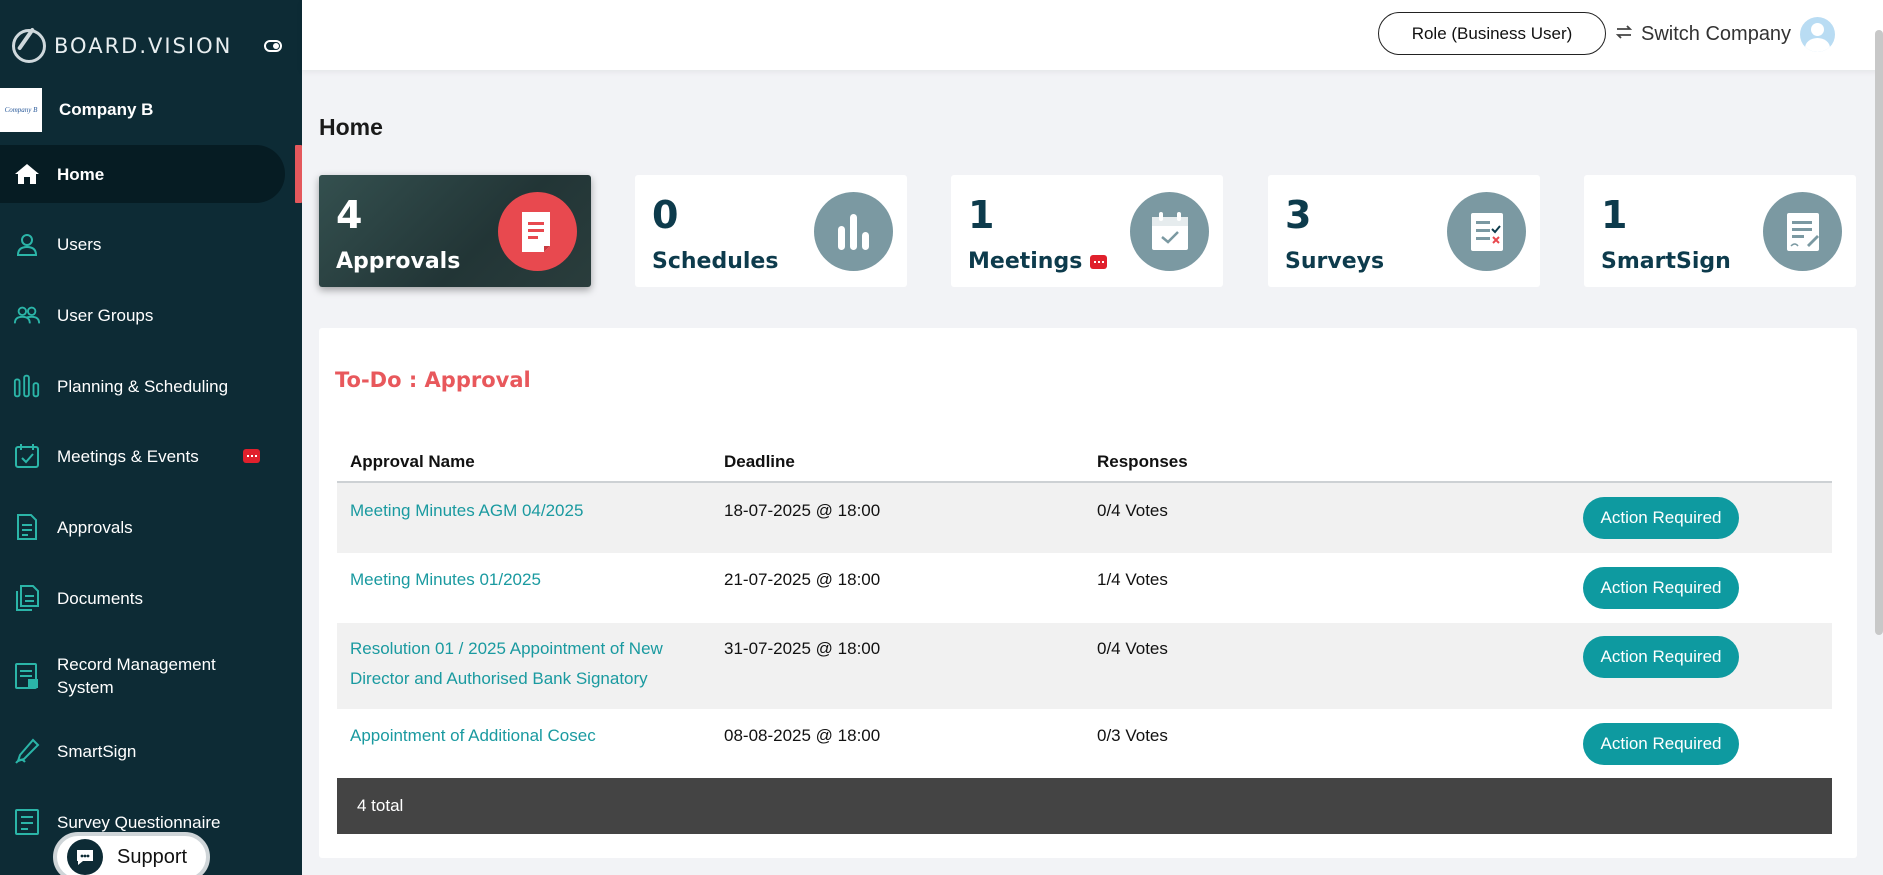  What do you see at coordinates (802, 735) in the screenshot?
I see `deadline-cell: 08-08-2025 @ 18:00` at bounding box center [802, 735].